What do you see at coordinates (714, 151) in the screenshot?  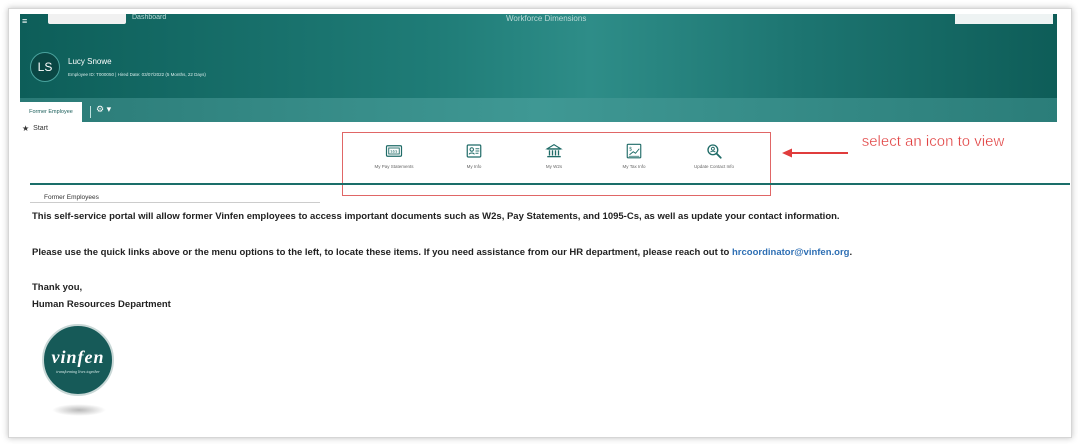 I see `magnifier-icon` at bounding box center [714, 151].